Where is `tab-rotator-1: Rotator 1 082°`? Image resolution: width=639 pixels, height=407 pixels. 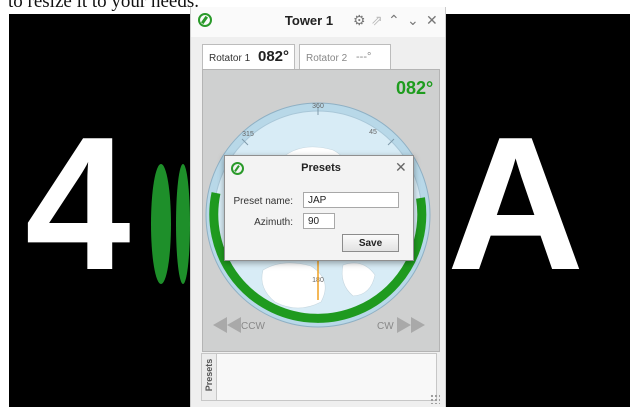
tab-rotator-1: Rotator 1 082° is located at coordinates (248, 57).